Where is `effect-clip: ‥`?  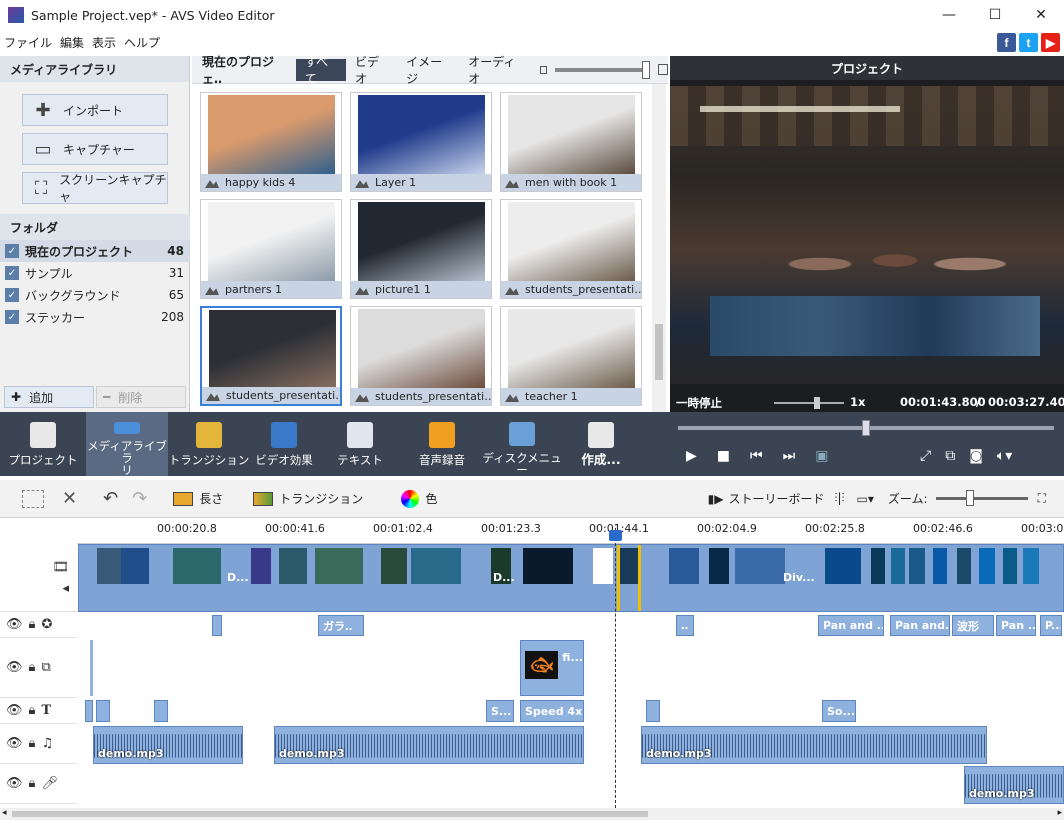
effect-clip: ‥ is located at coordinates (685, 625).